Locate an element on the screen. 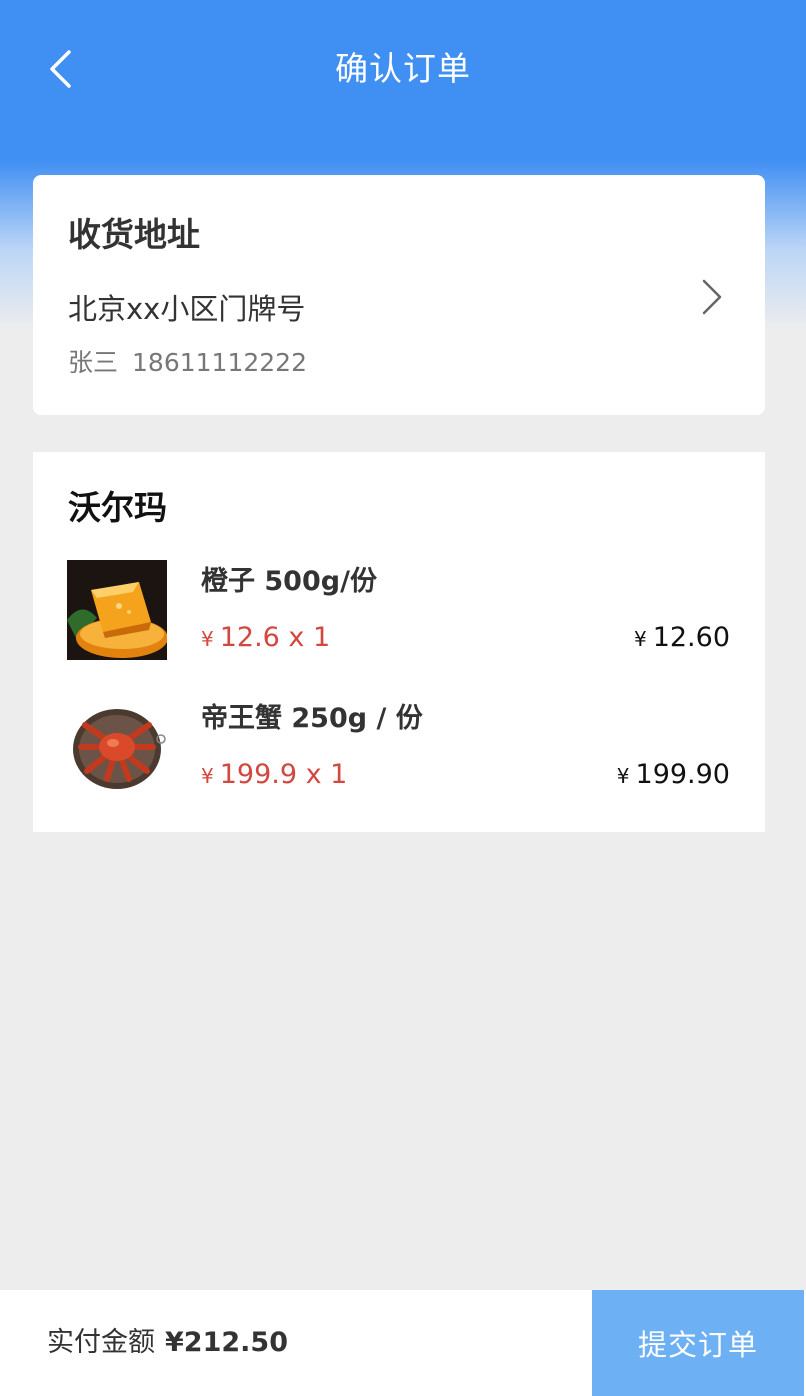 The width and height of the screenshot is (806, 1396). contact-info: 张三 18611112222 is located at coordinates (187, 363).